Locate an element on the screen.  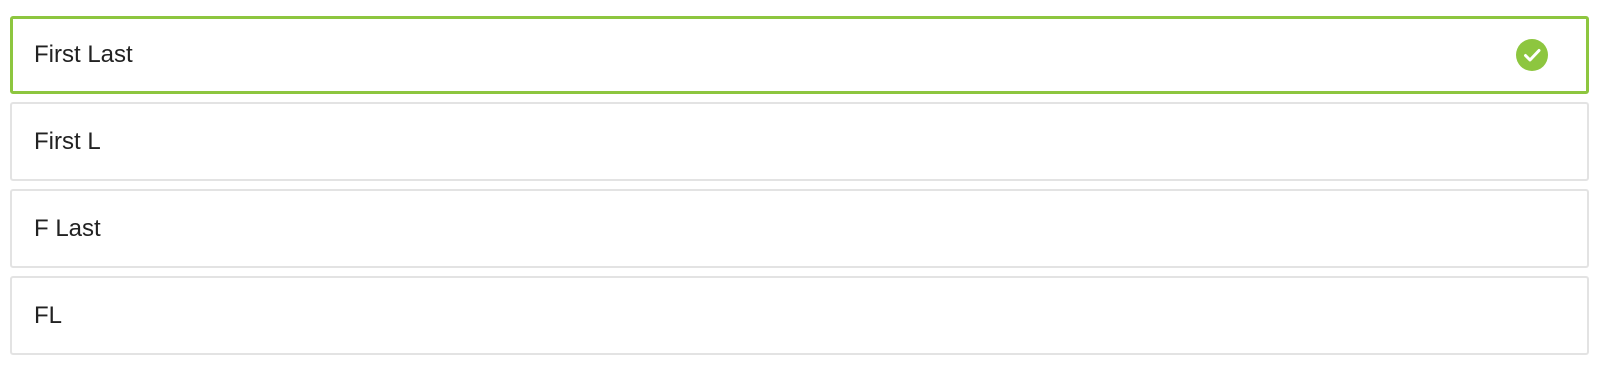
option-label: First L is located at coordinates (67, 141).